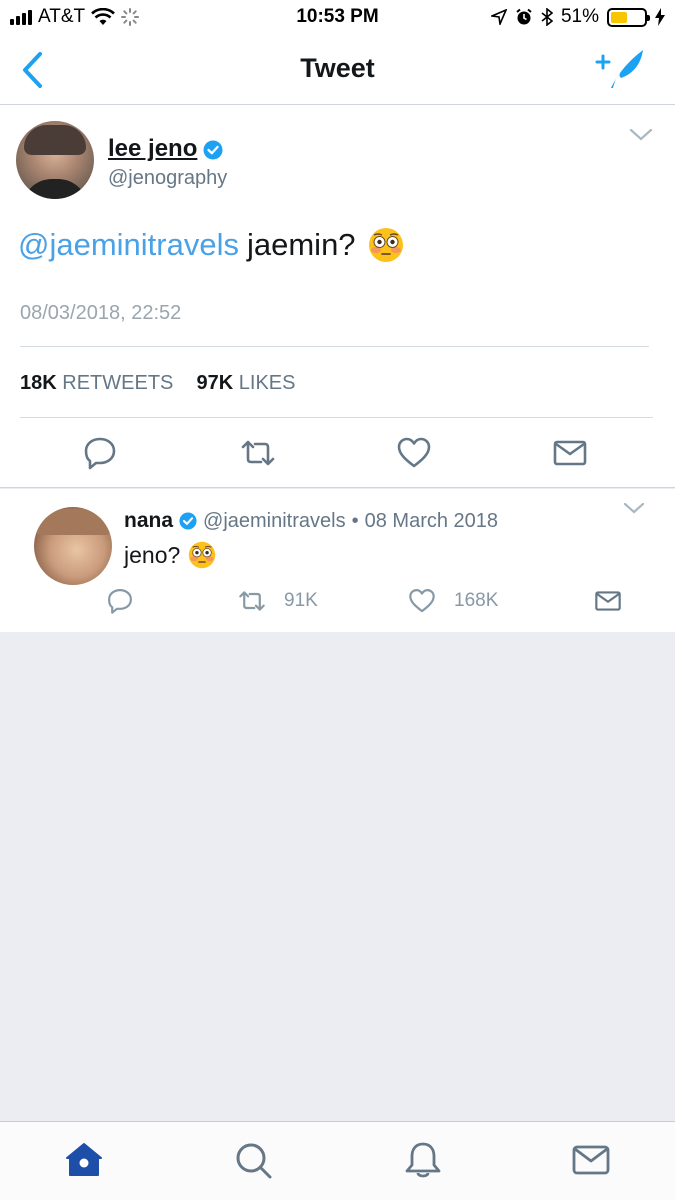 This screenshot has height=1200, width=675. What do you see at coordinates (84, 1160) in the screenshot?
I see `home-icon` at bounding box center [84, 1160].